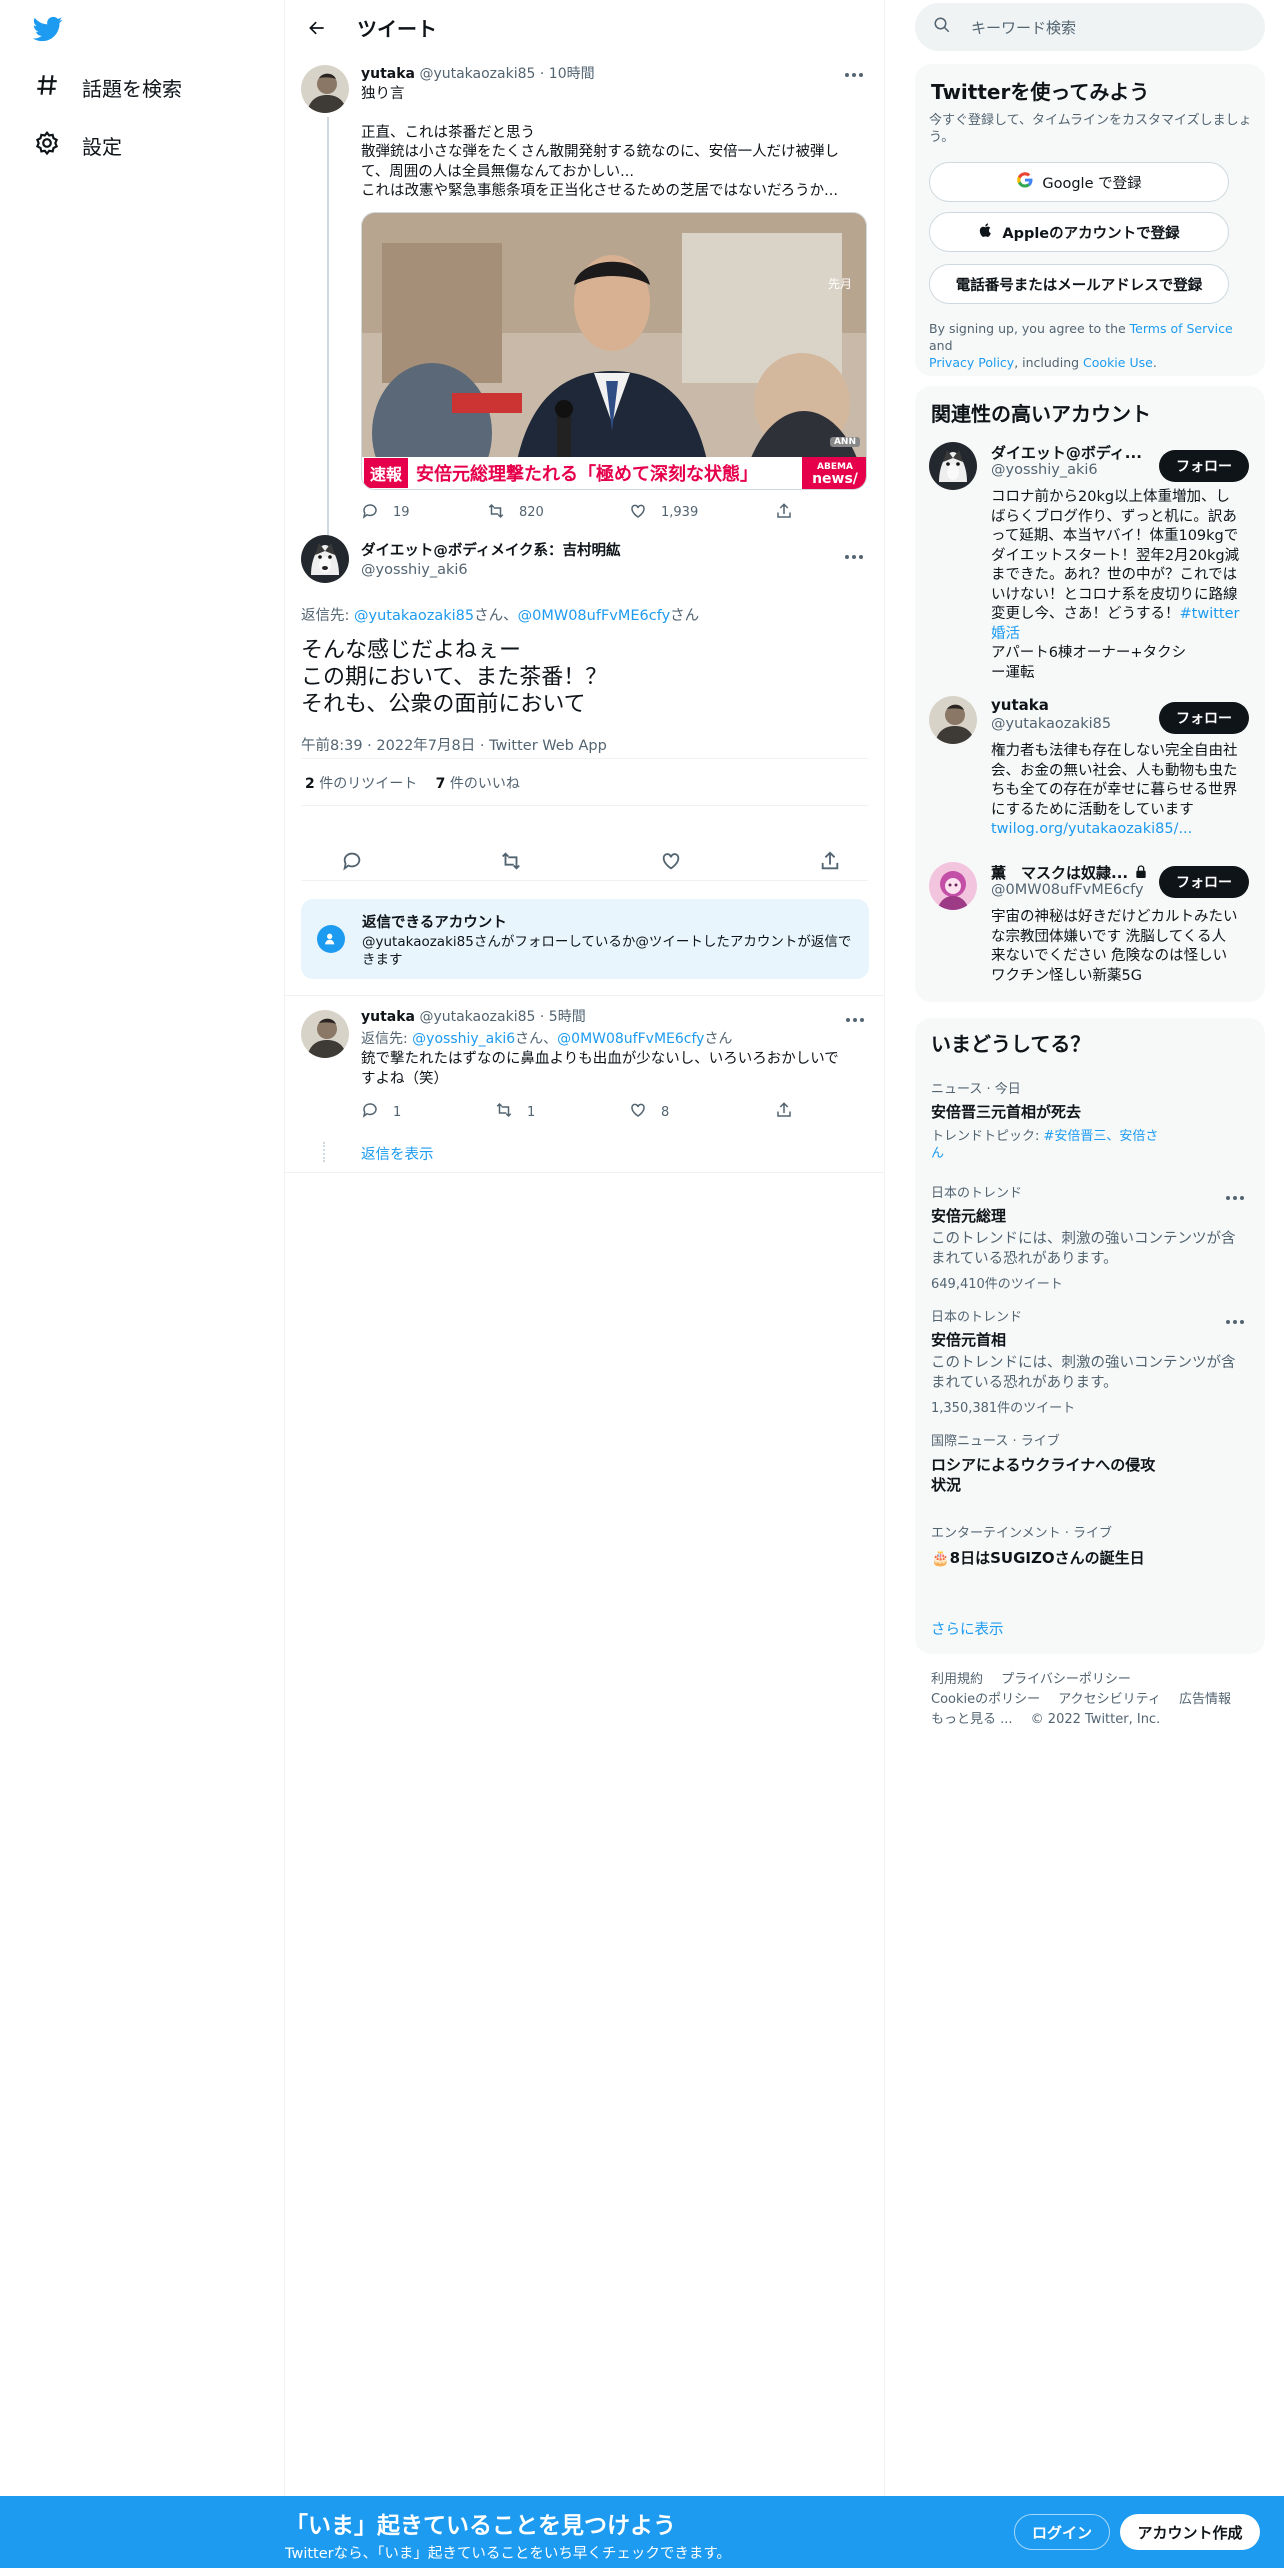  I want to click on footer-link: Cookieのポリシー, so click(985, 1699).